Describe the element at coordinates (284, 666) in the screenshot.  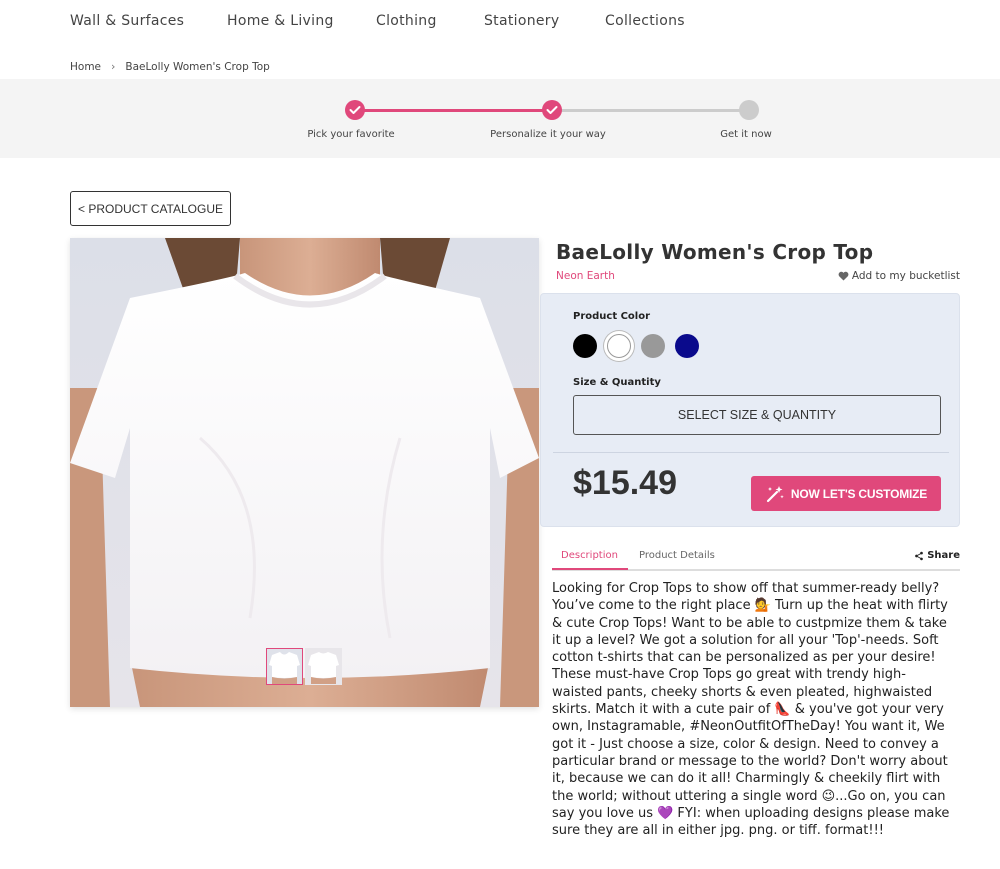
I see `thumbnail-front` at that location.